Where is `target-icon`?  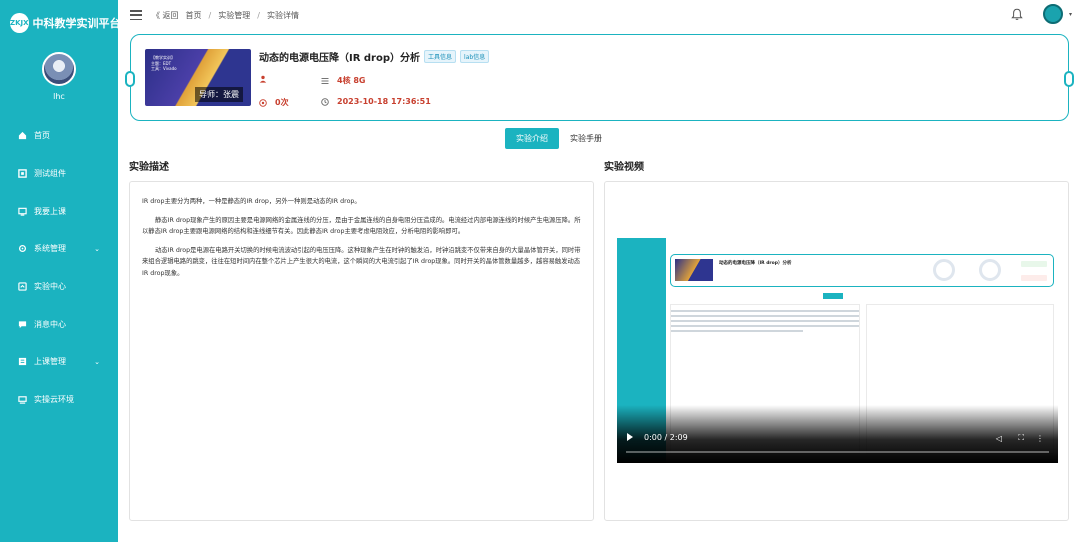
target-icon is located at coordinates (263, 102).